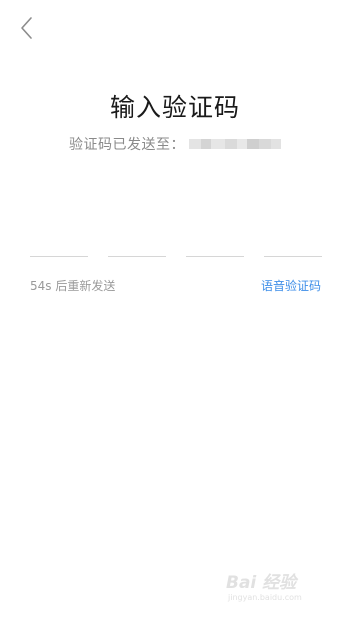 The width and height of the screenshot is (350, 622). What do you see at coordinates (73, 286) in the screenshot?
I see `resend-countdown: 54s 后重新发送` at bounding box center [73, 286].